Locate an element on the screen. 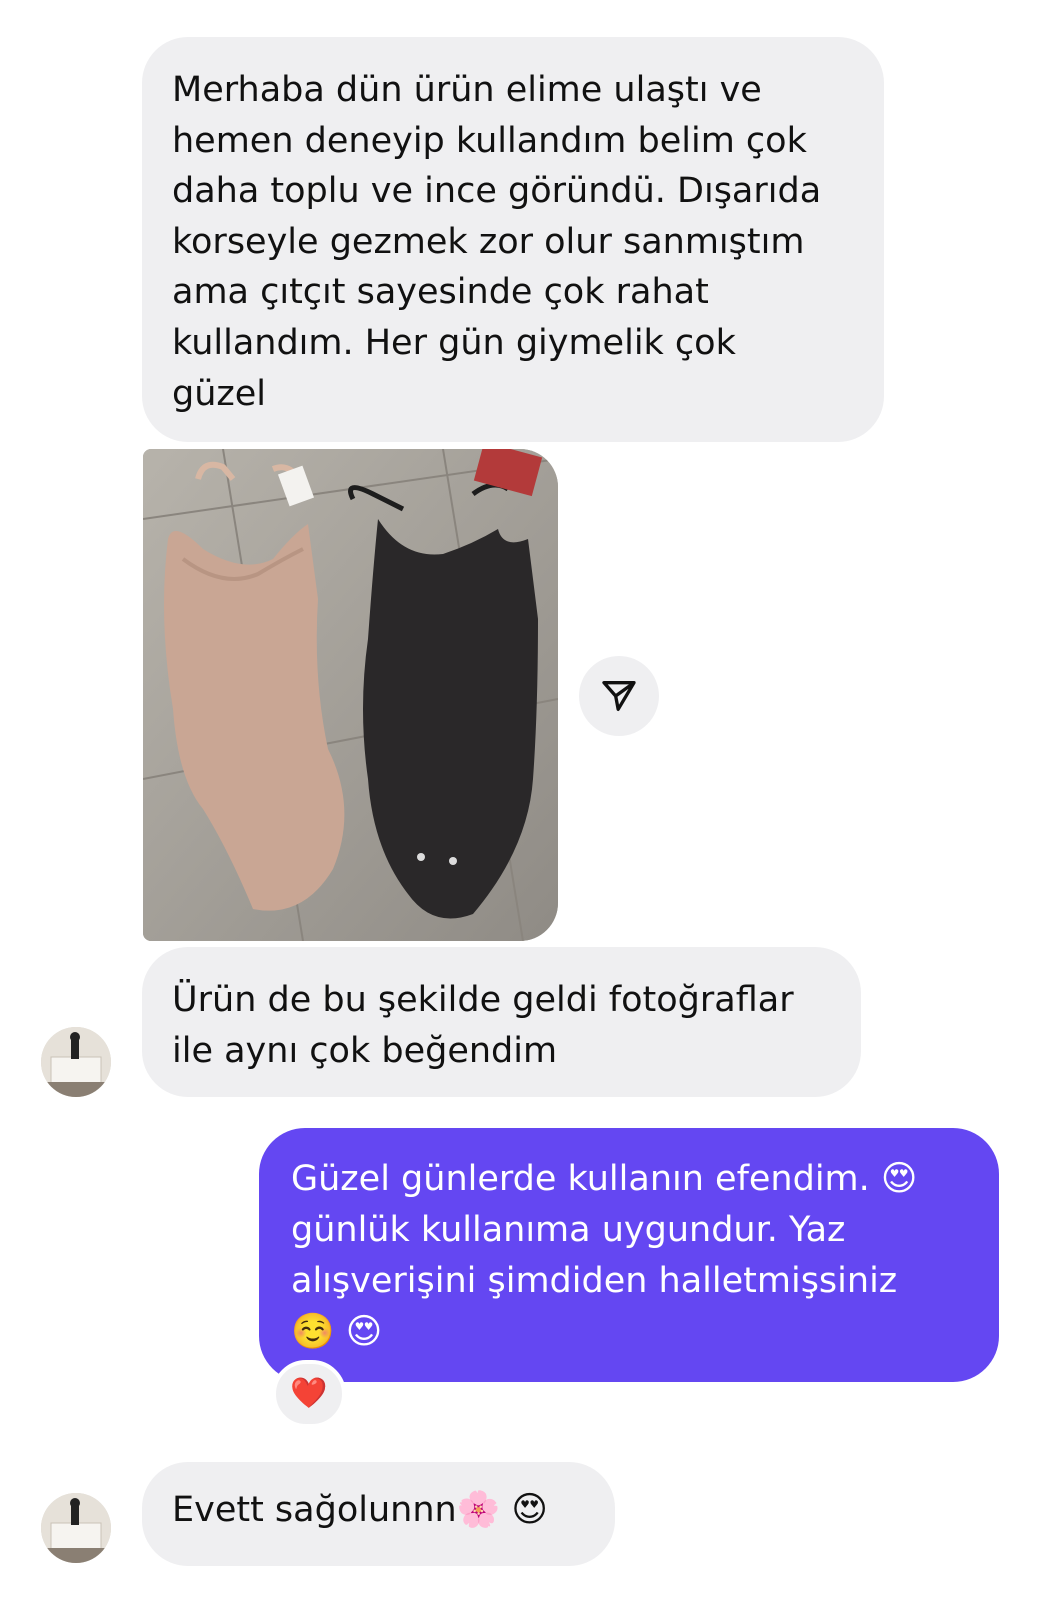  shared-photo is located at coordinates (350, 695).